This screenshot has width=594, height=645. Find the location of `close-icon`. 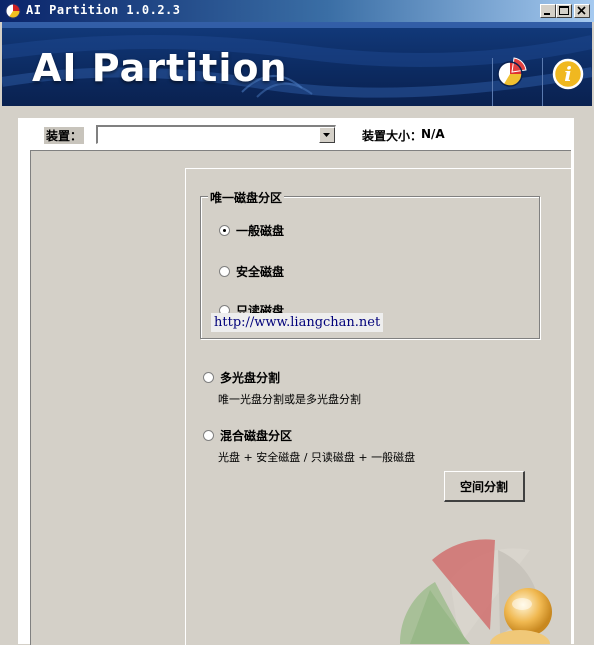

close-icon is located at coordinates (581, 10).